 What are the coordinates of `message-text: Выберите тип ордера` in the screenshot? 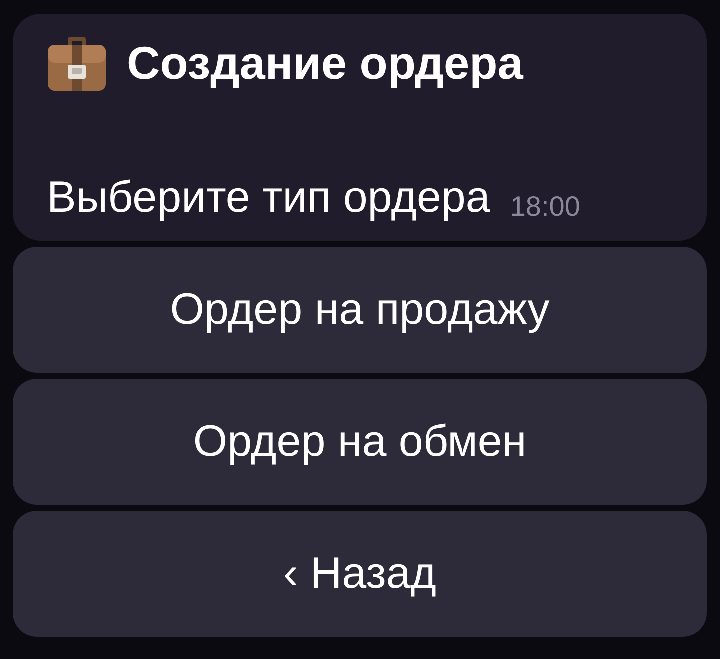 It's located at (268, 198).